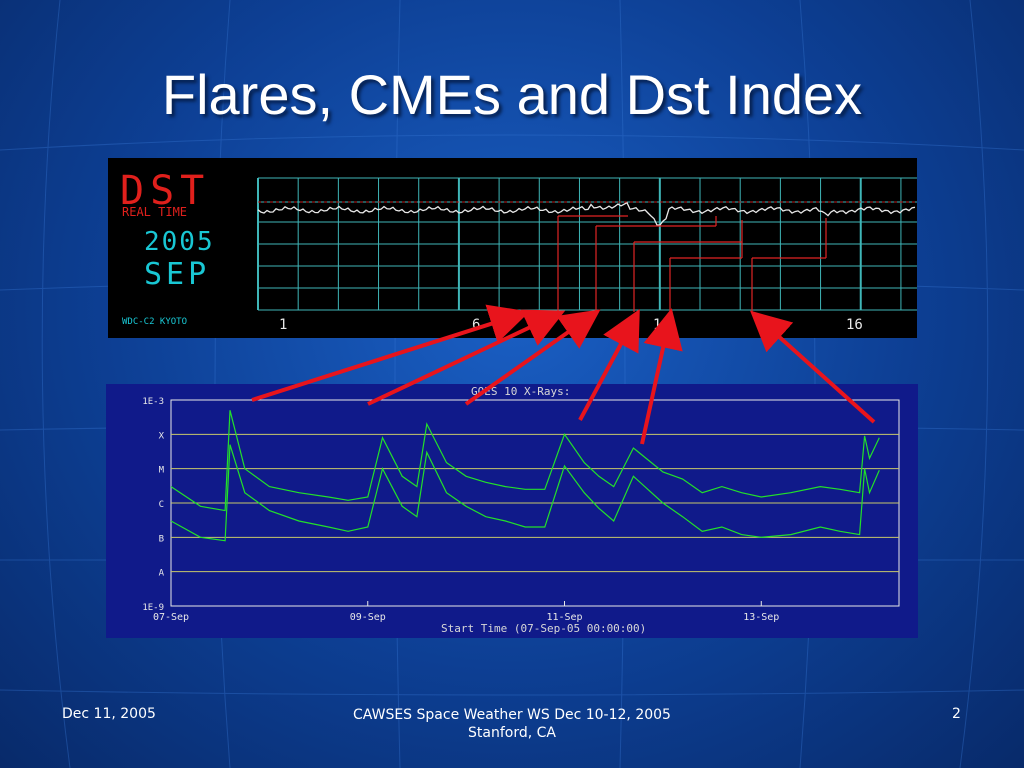  What do you see at coordinates (368, 617) in the screenshot?
I see `x-tick-label-1: 09-Sep` at bounding box center [368, 617].